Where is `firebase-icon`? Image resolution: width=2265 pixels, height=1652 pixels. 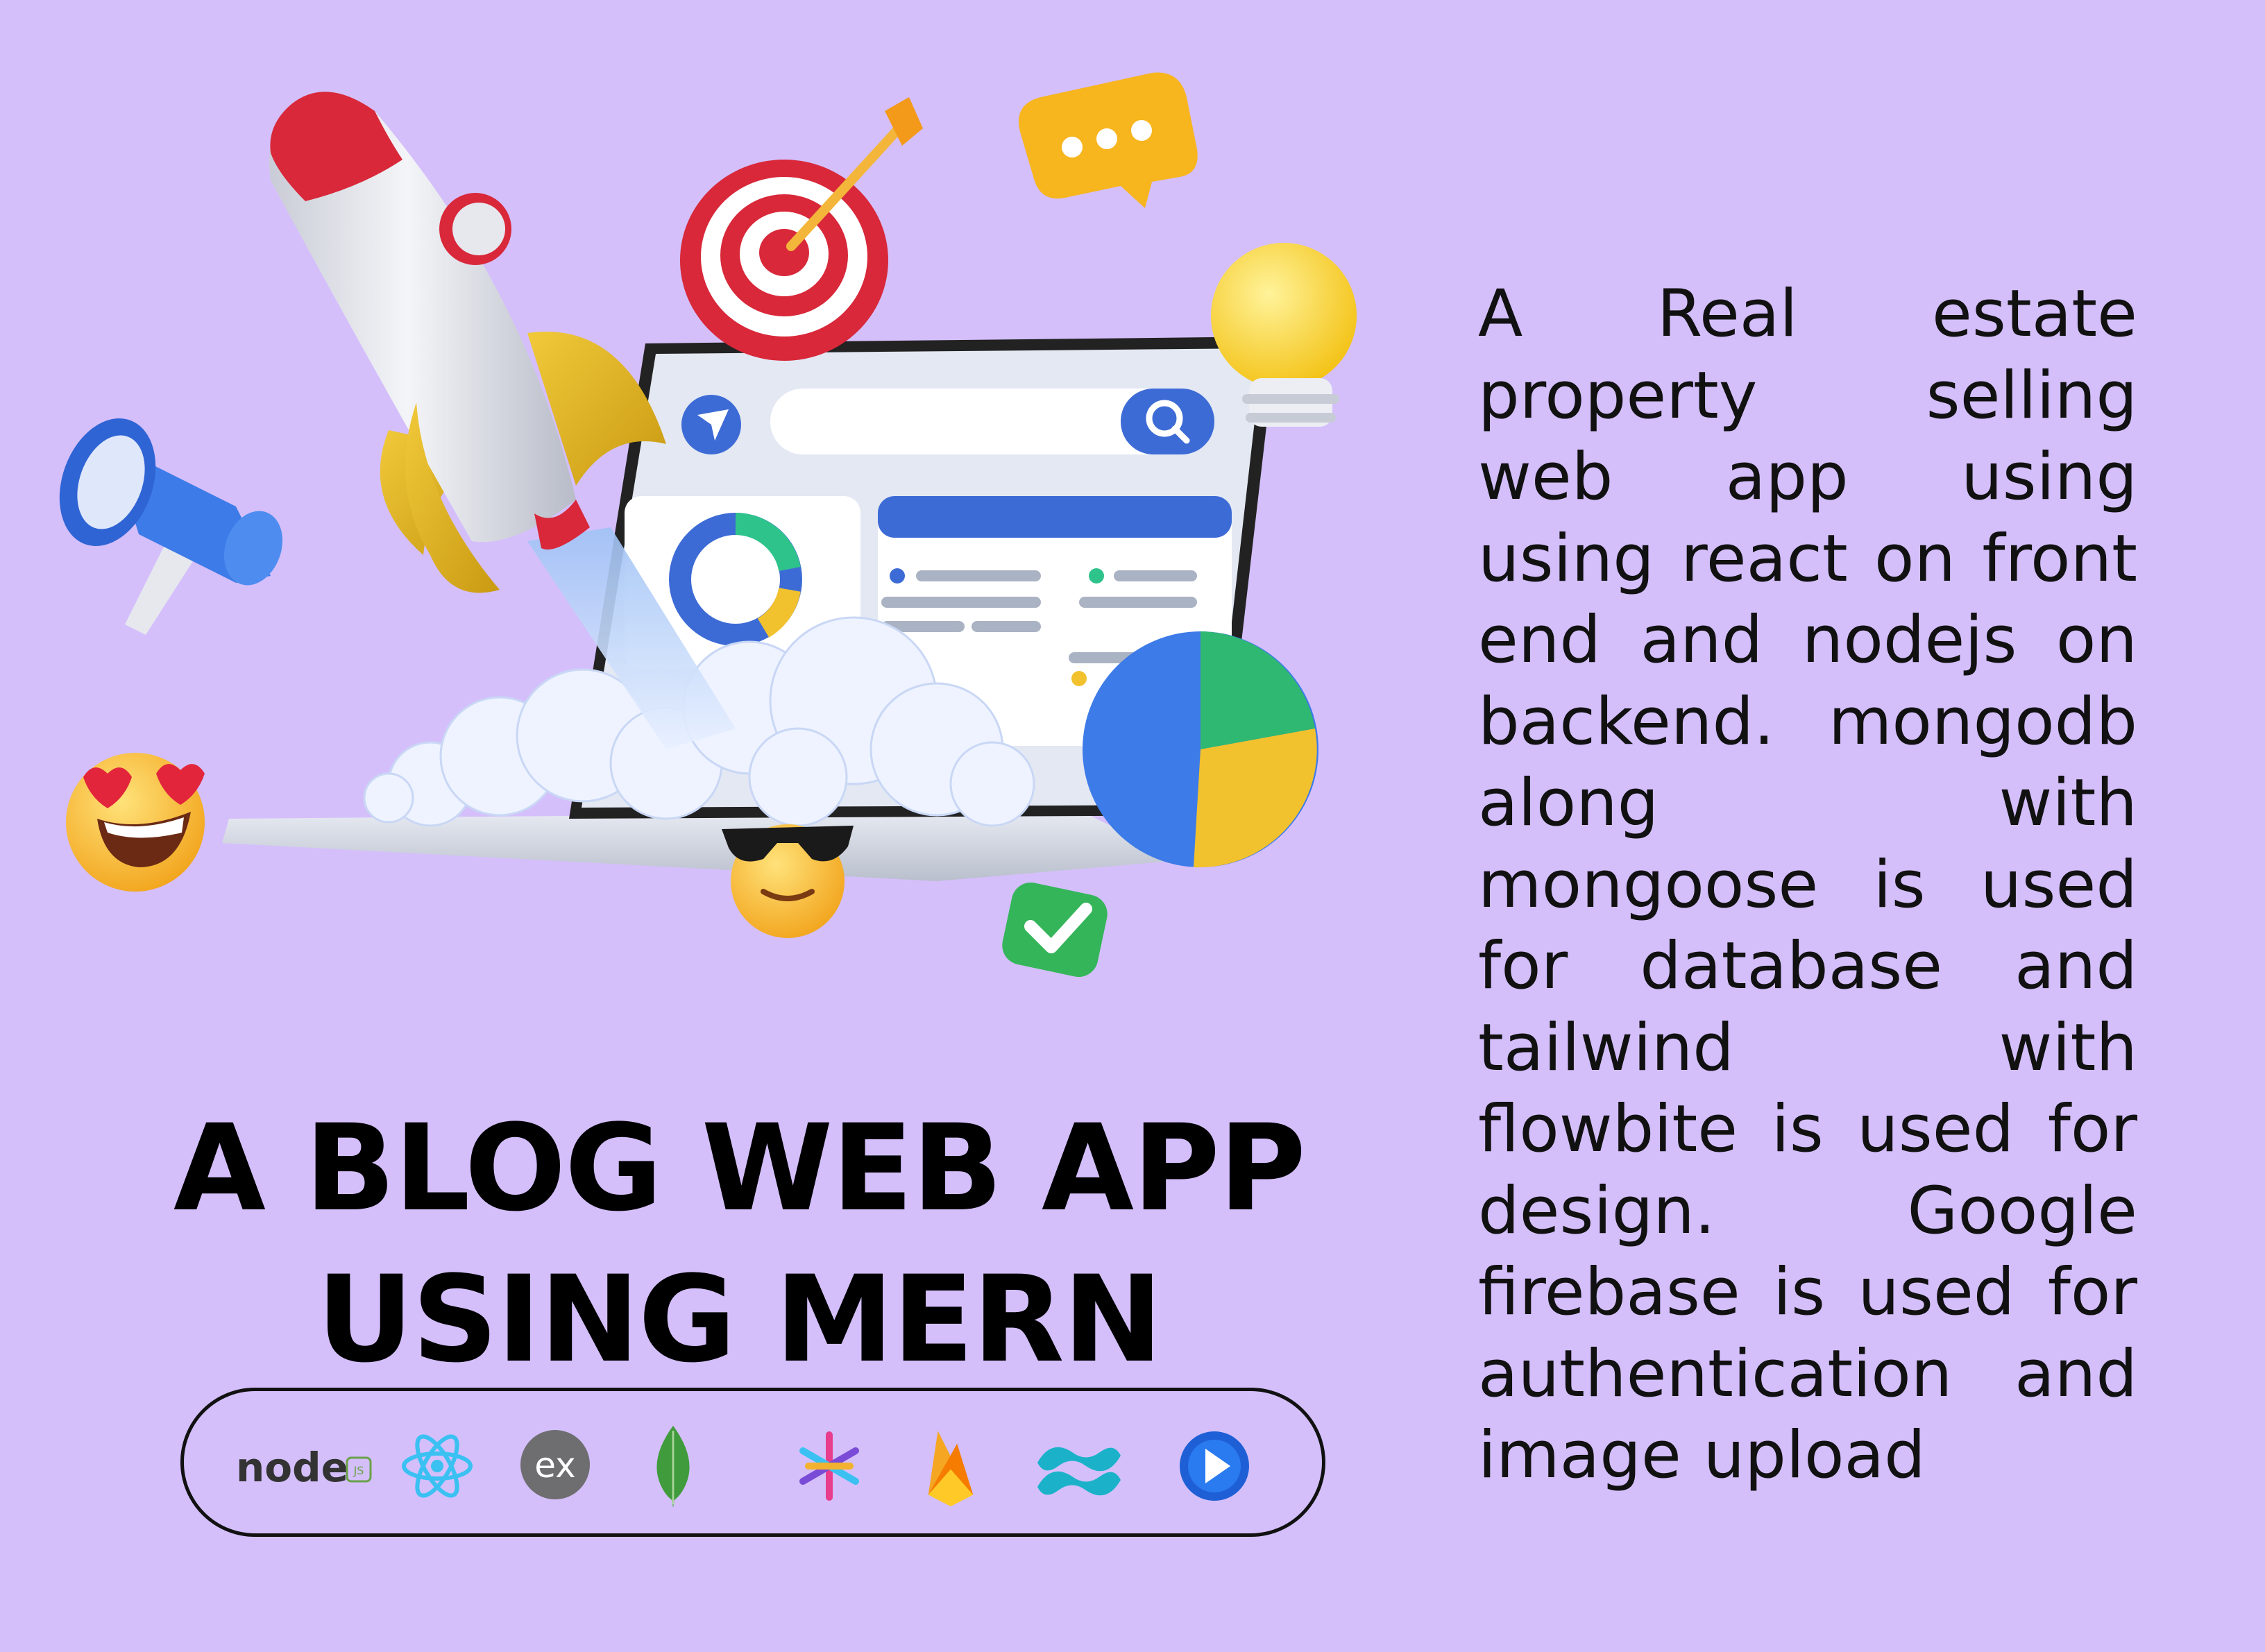
firebase-icon is located at coordinates (951, 1469).